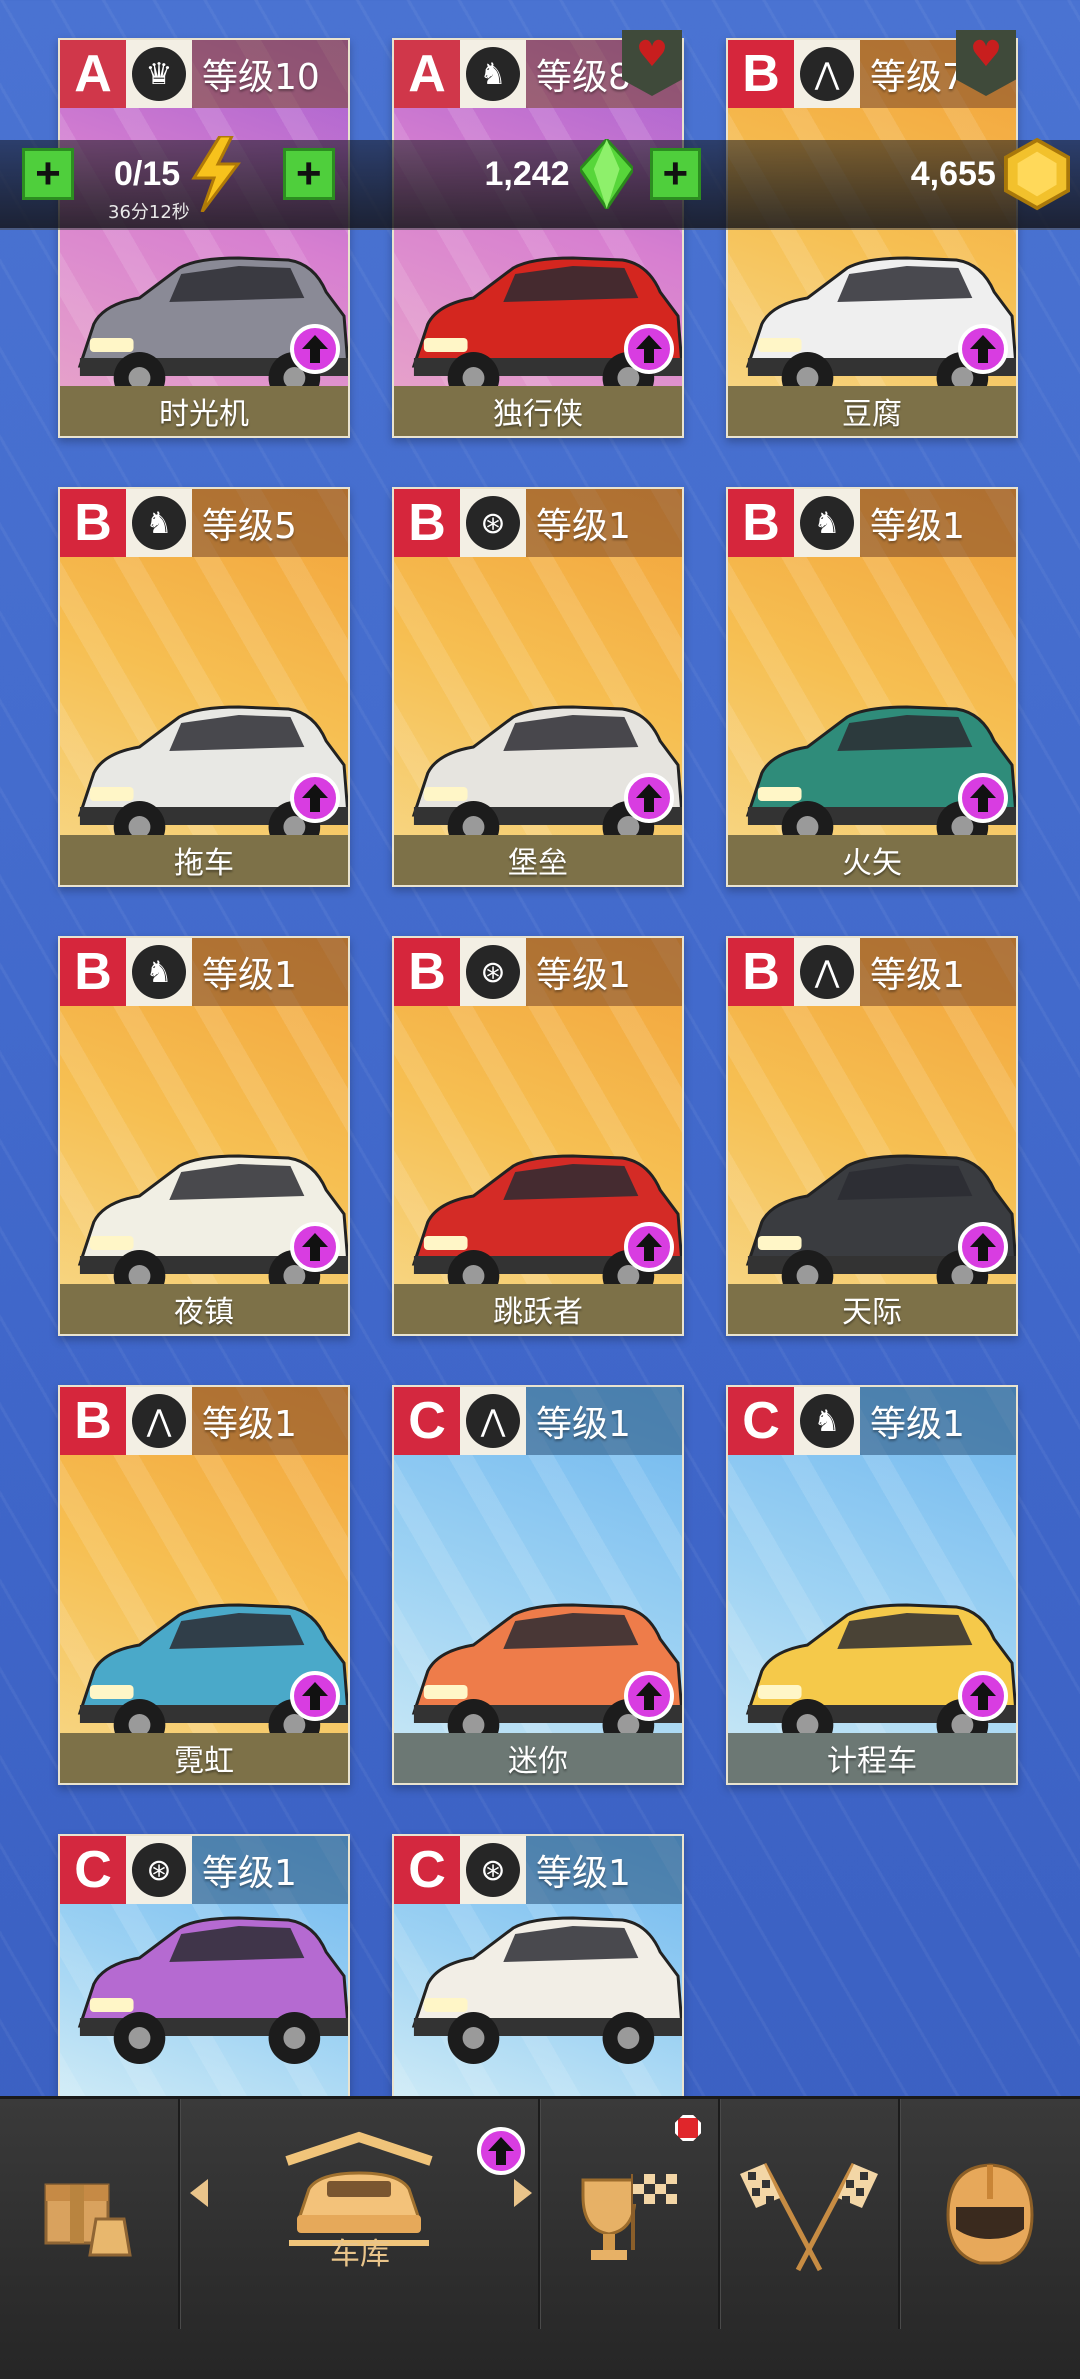 Image resolution: width=1080 pixels, height=2379 pixels. I want to click on car-card: B ⋀ 等级1 霓虹, so click(204, 1585).